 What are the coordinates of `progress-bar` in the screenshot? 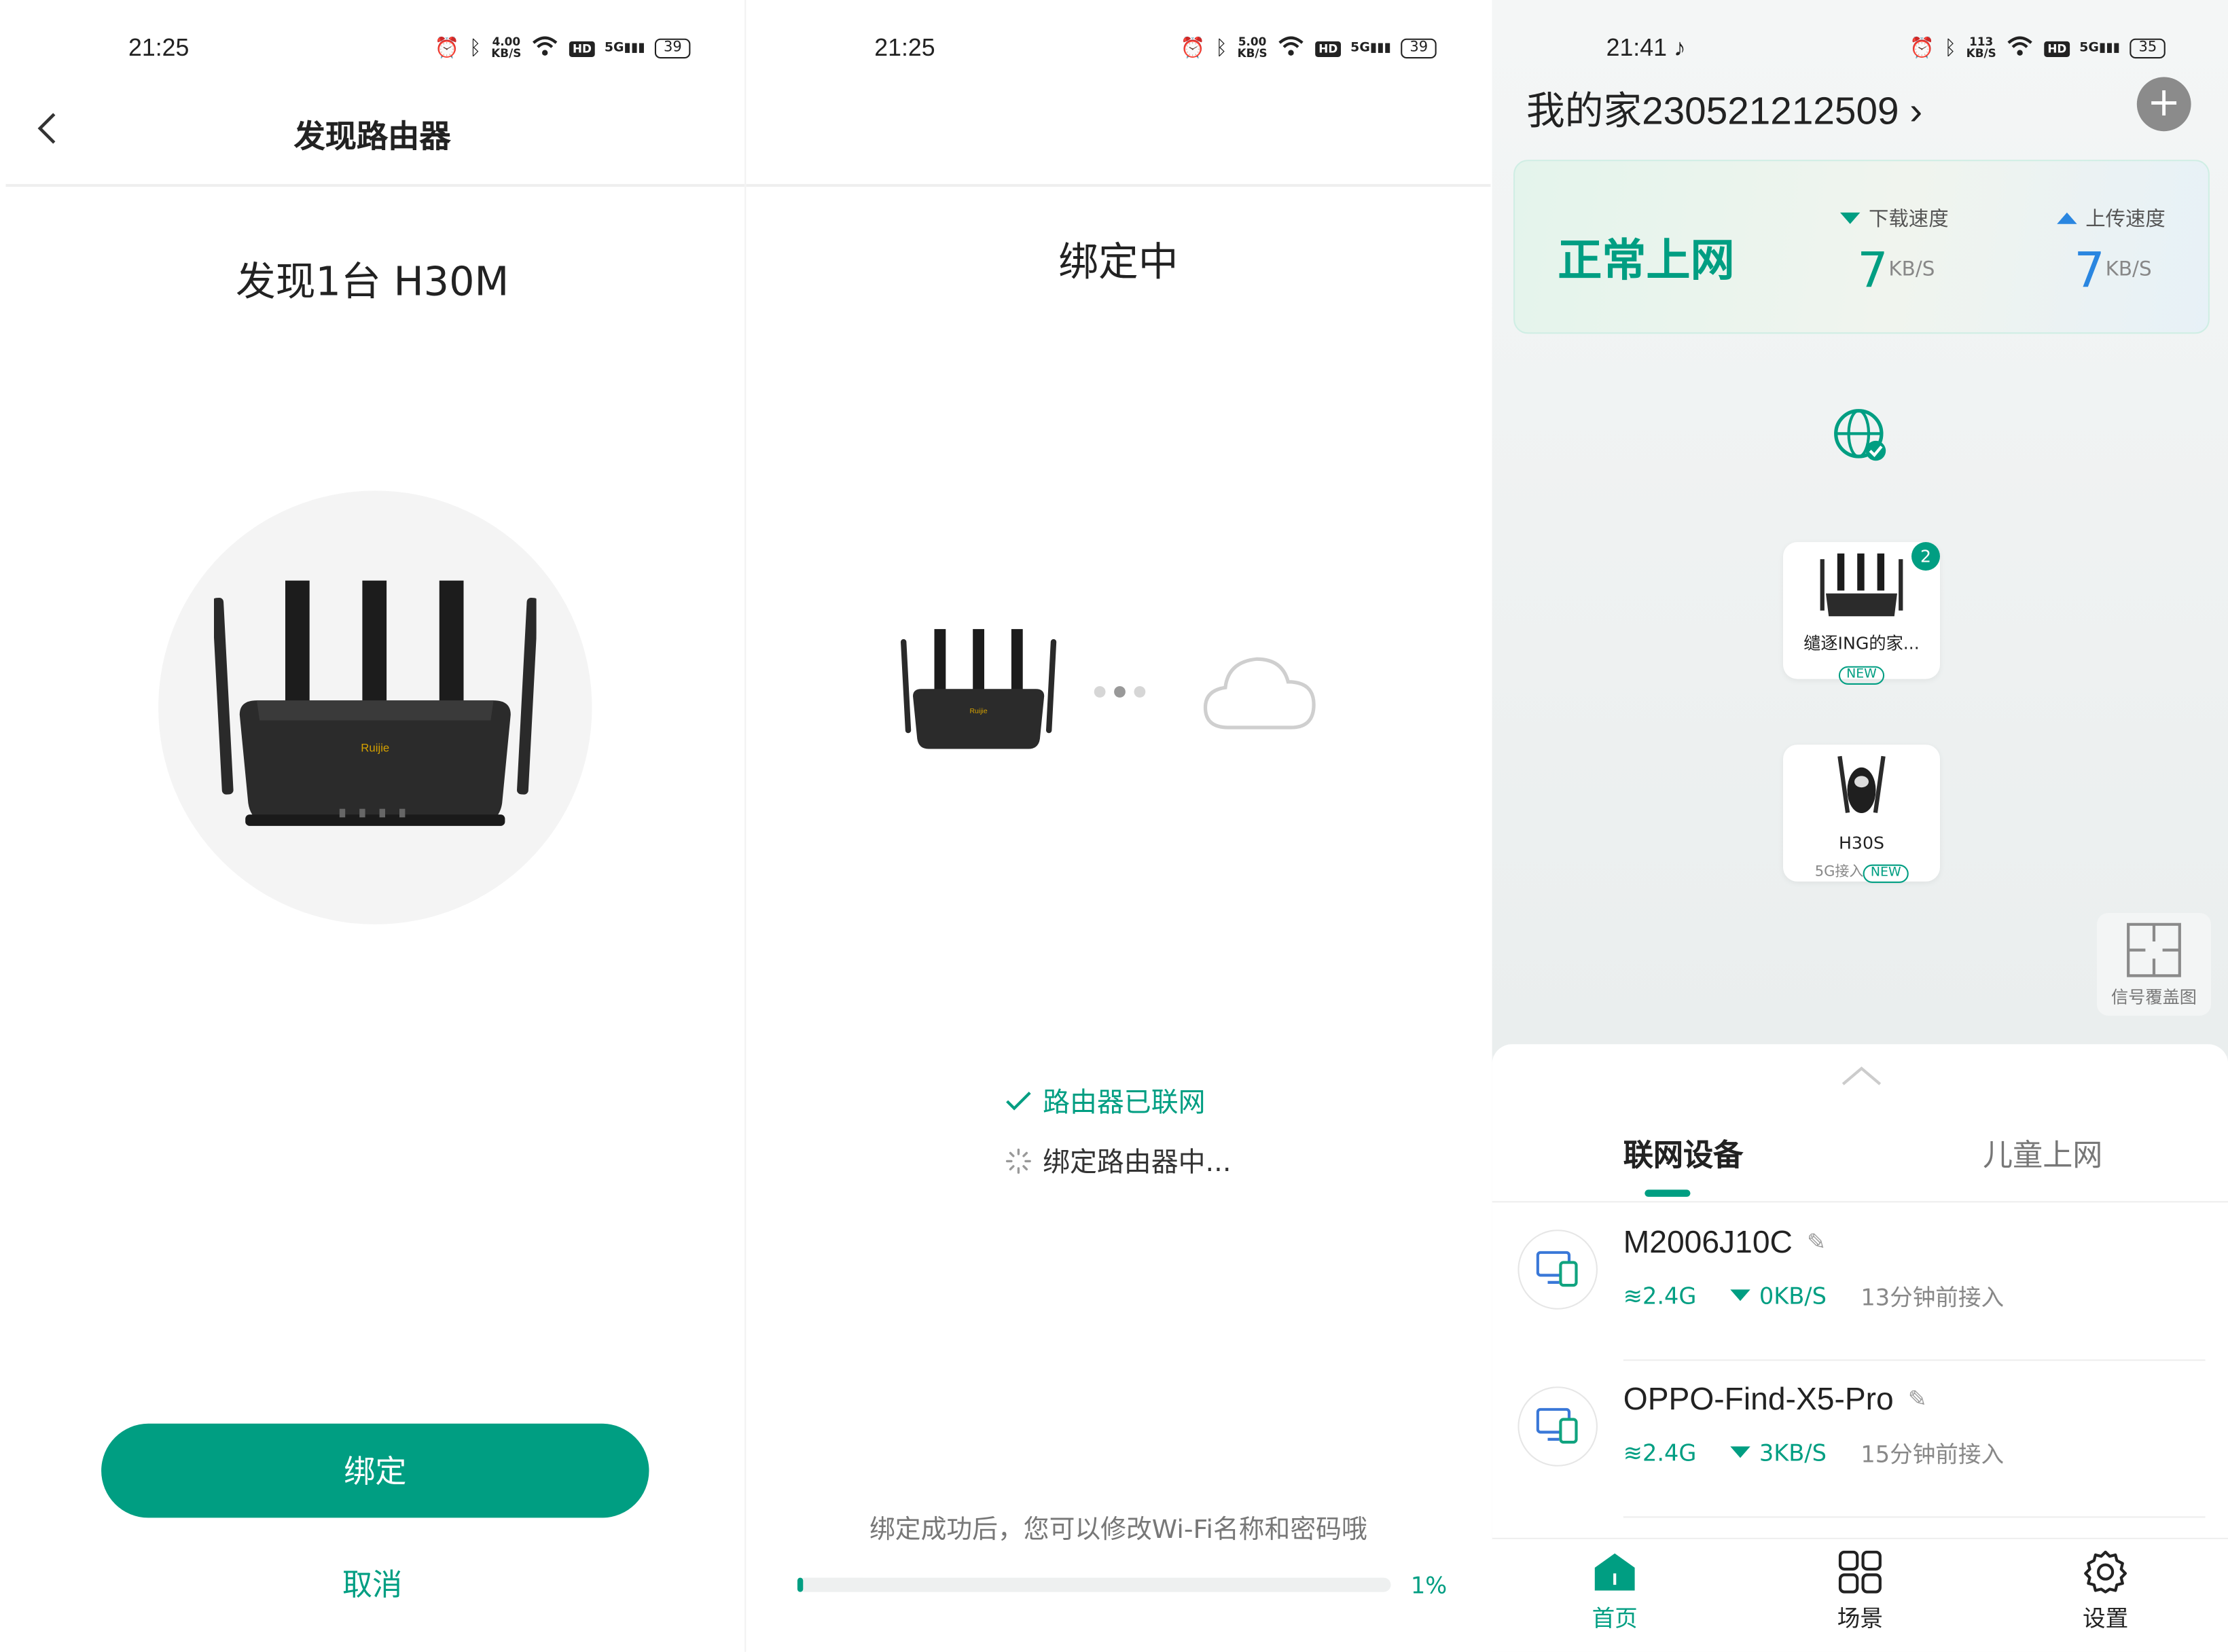 It's located at (1094, 1584).